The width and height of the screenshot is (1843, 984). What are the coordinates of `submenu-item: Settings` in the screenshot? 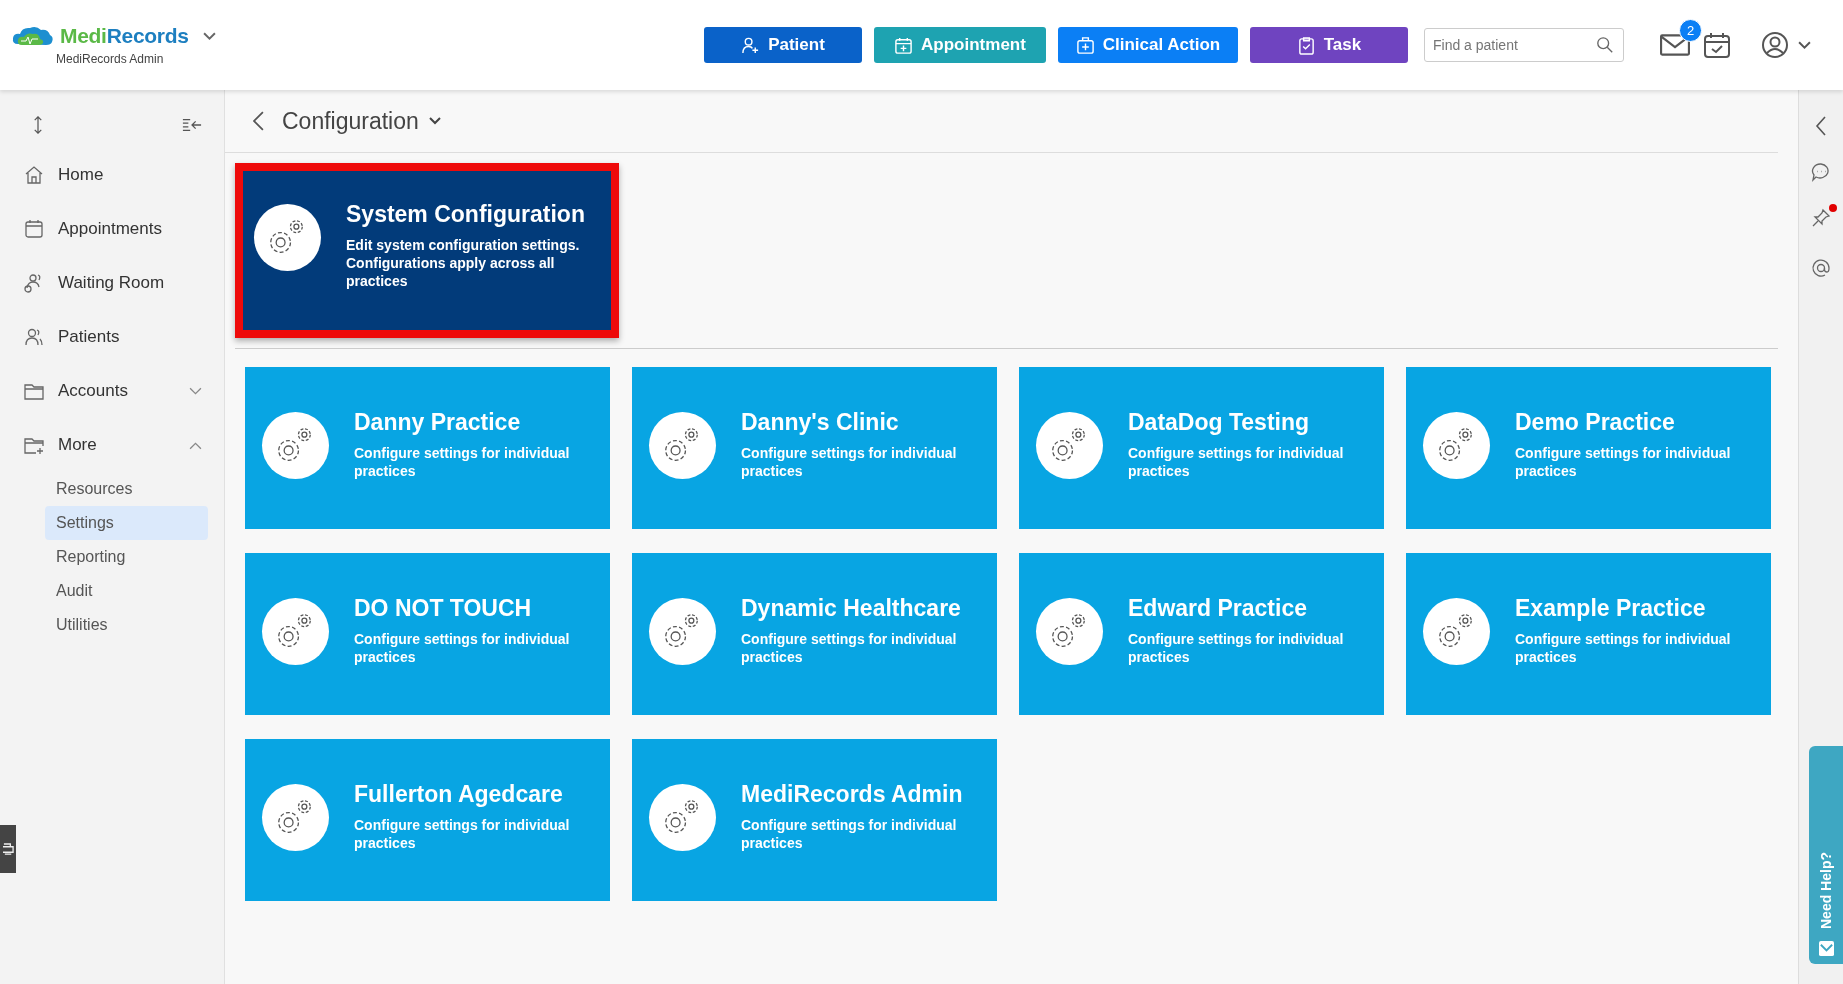 It's located at (126, 523).